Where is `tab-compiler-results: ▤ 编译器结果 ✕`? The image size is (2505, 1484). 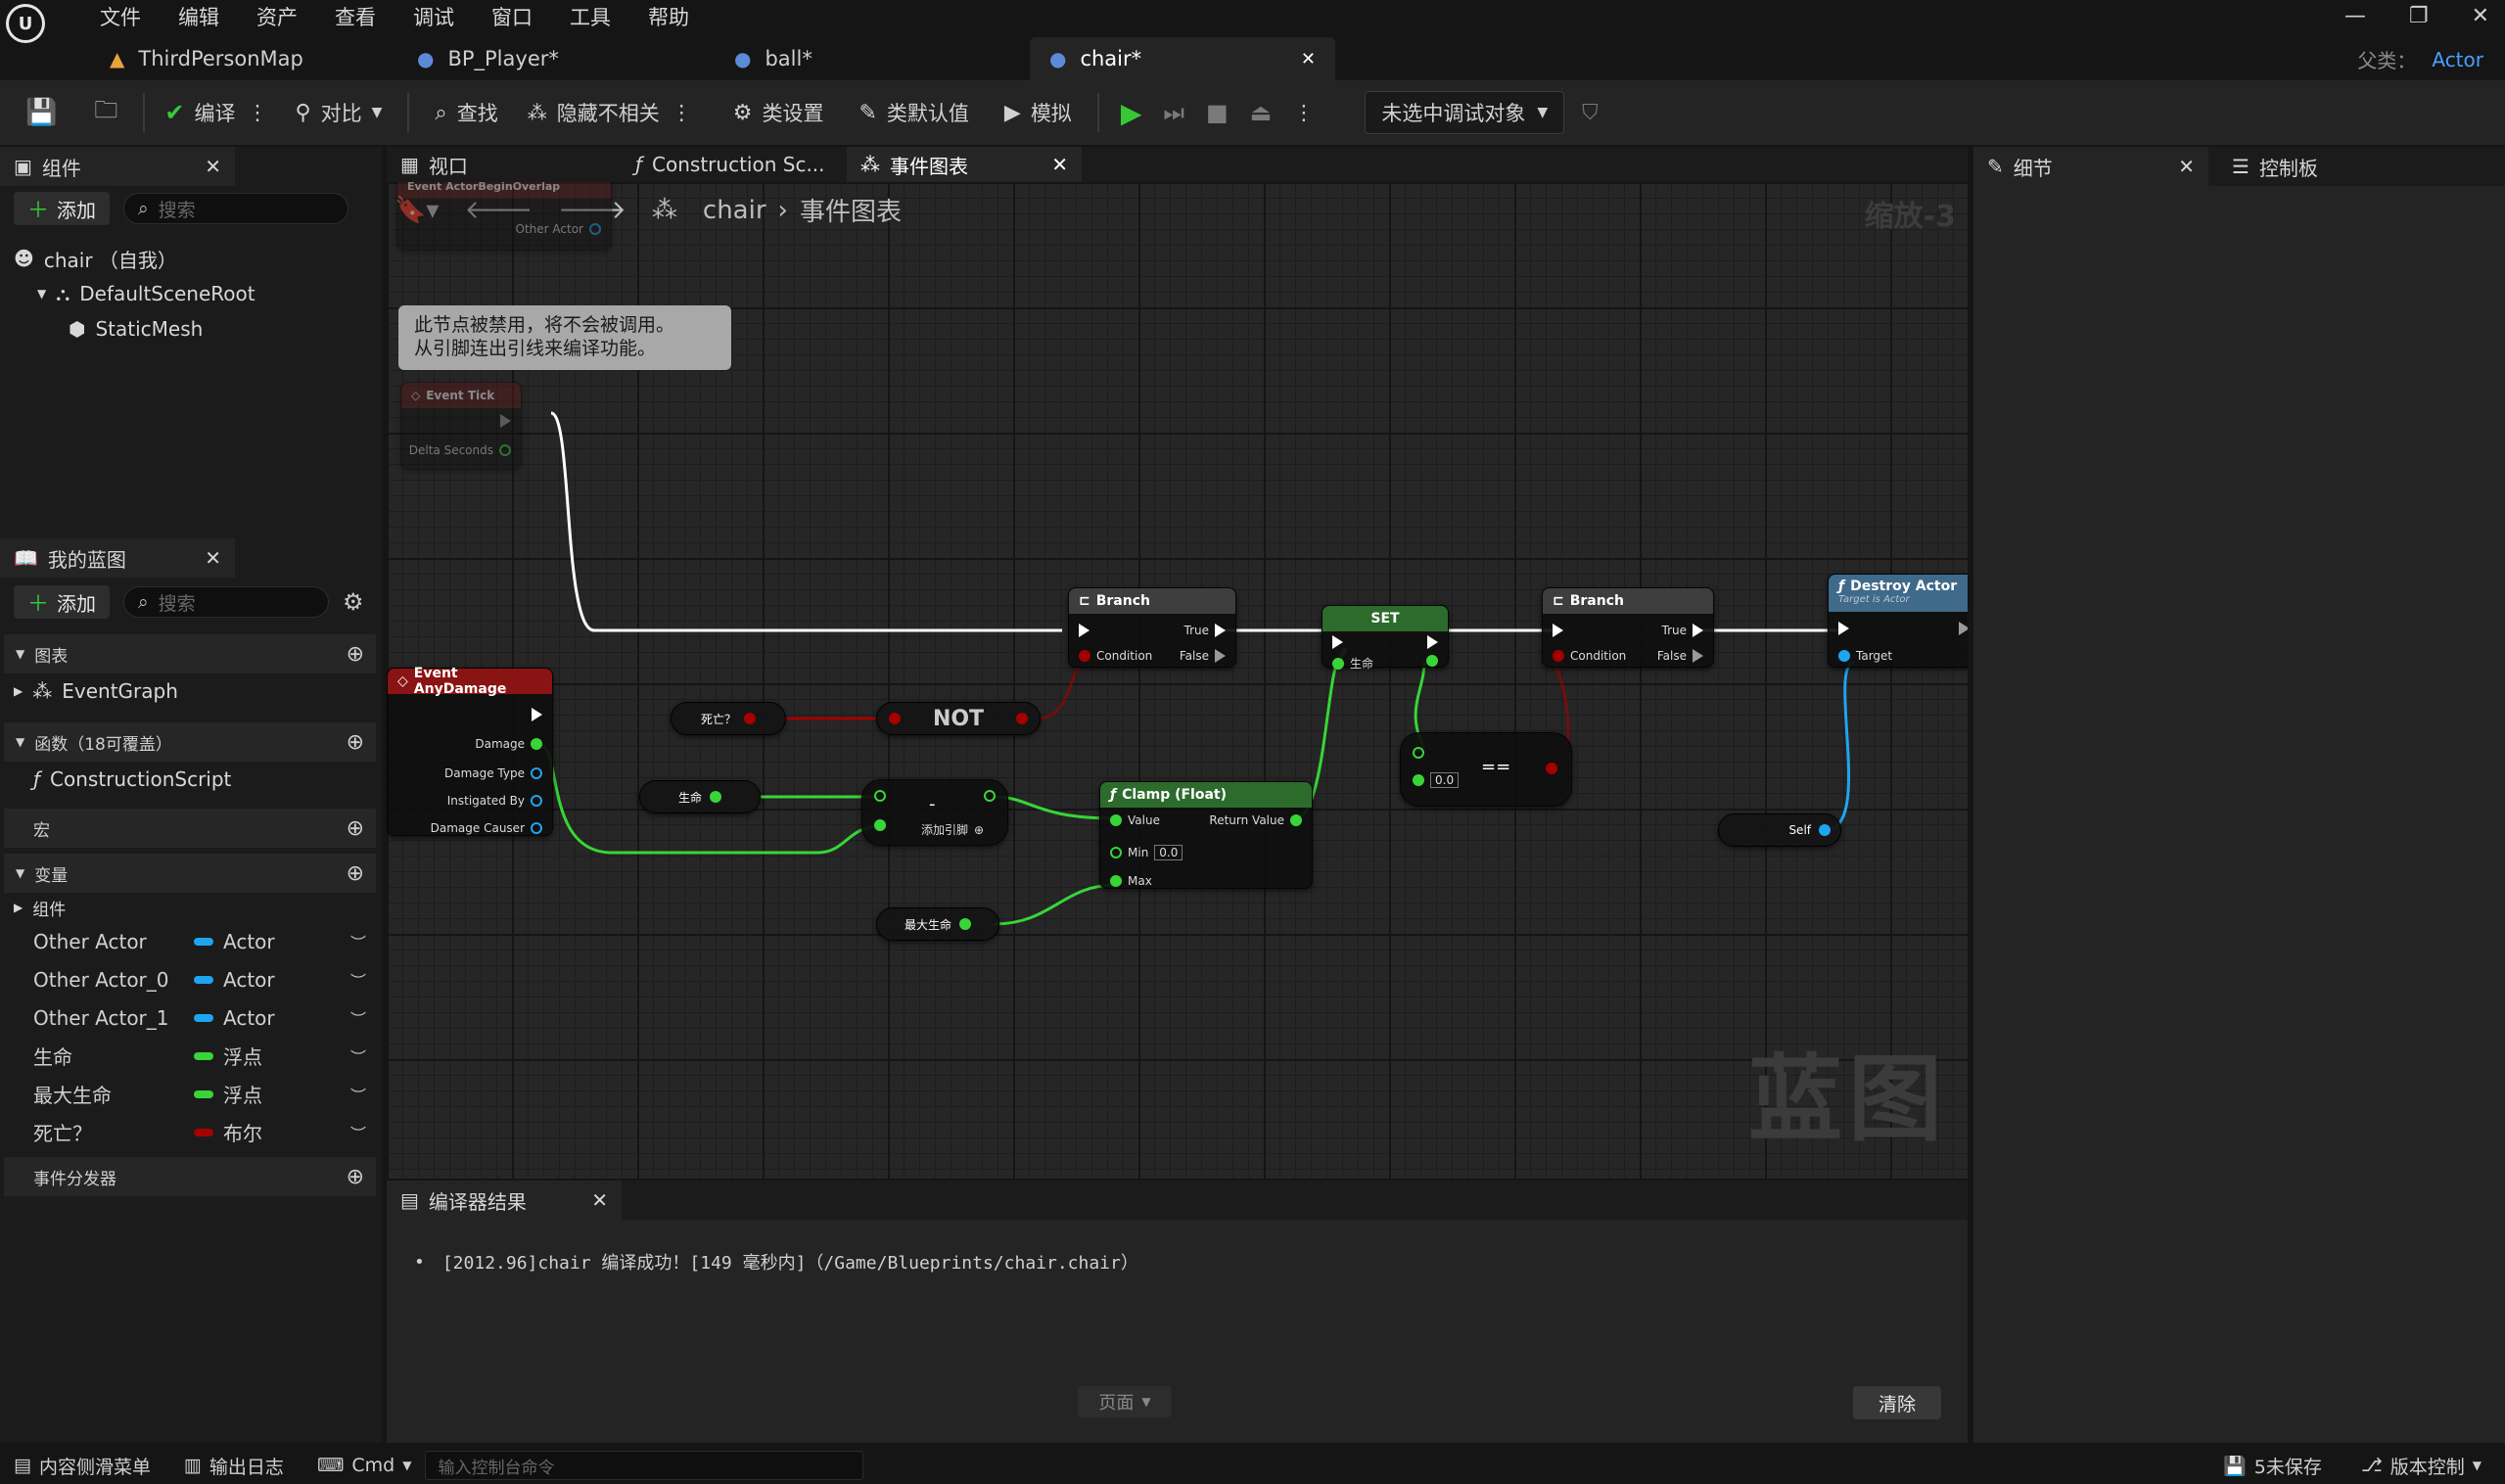 tab-compiler-results: ▤ 编译器结果 ✕ is located at coordinates (504, 1200).